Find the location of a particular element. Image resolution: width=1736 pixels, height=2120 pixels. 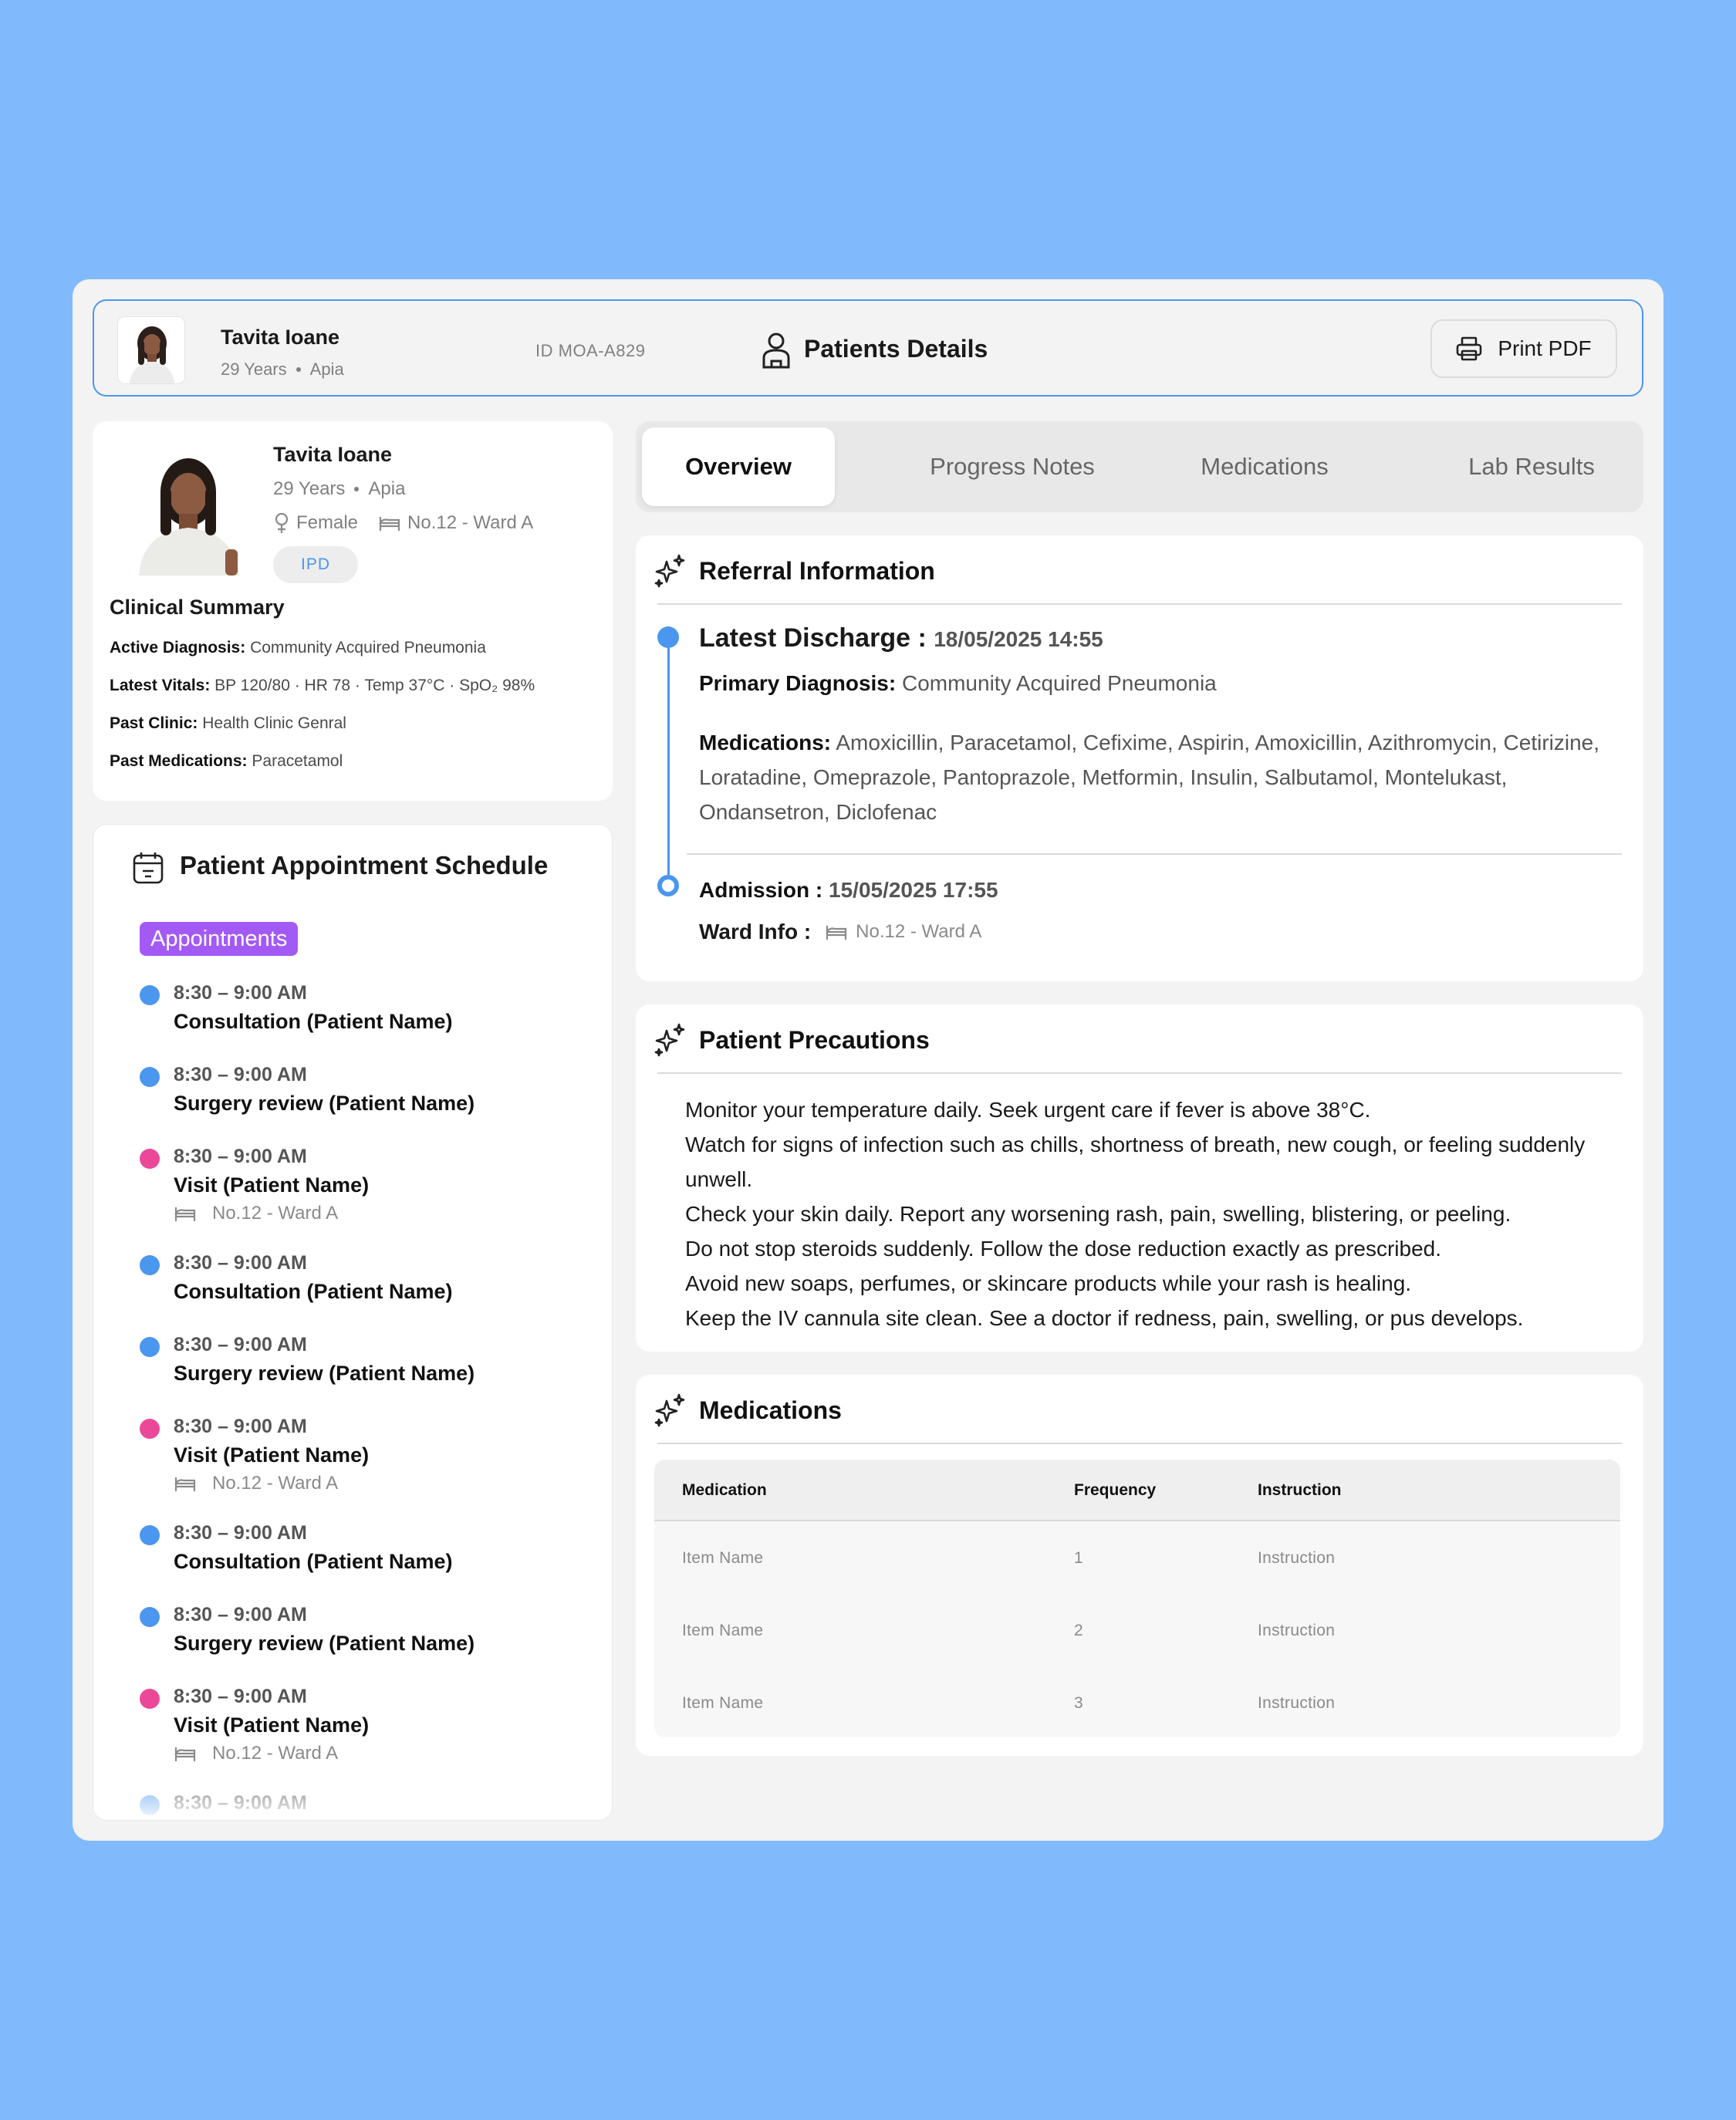

ward-info-label: Ward Info : is located at coordinates (755, 932).